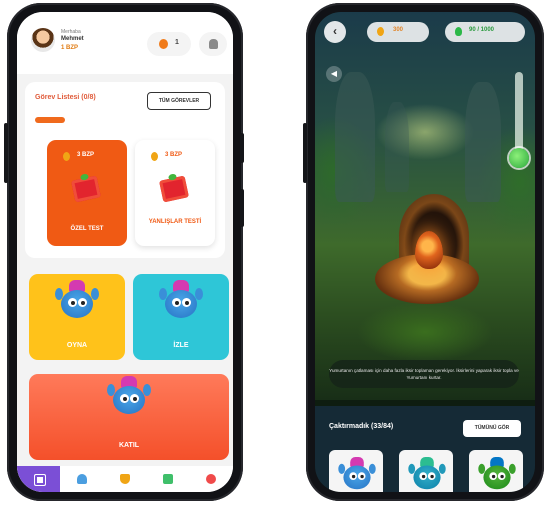  I want to click on potion-counter: 90 / 1000, so click(485, 32).